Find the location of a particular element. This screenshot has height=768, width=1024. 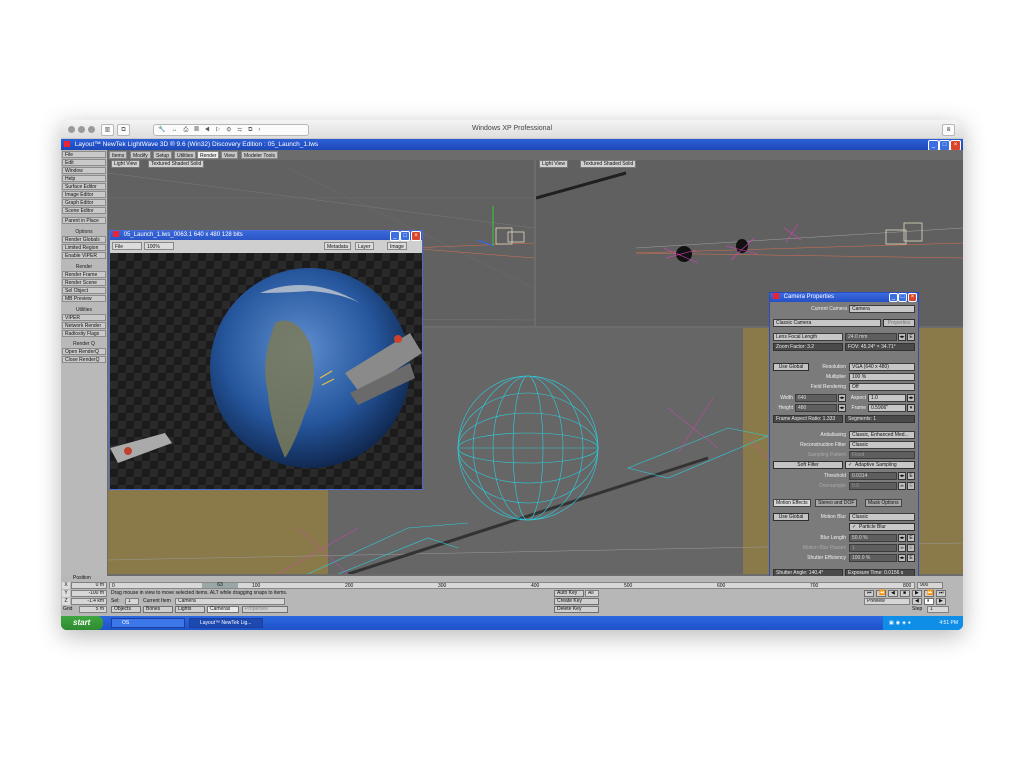

lens-focal-field: 24.0 mm is located at coordinates (871, 337).